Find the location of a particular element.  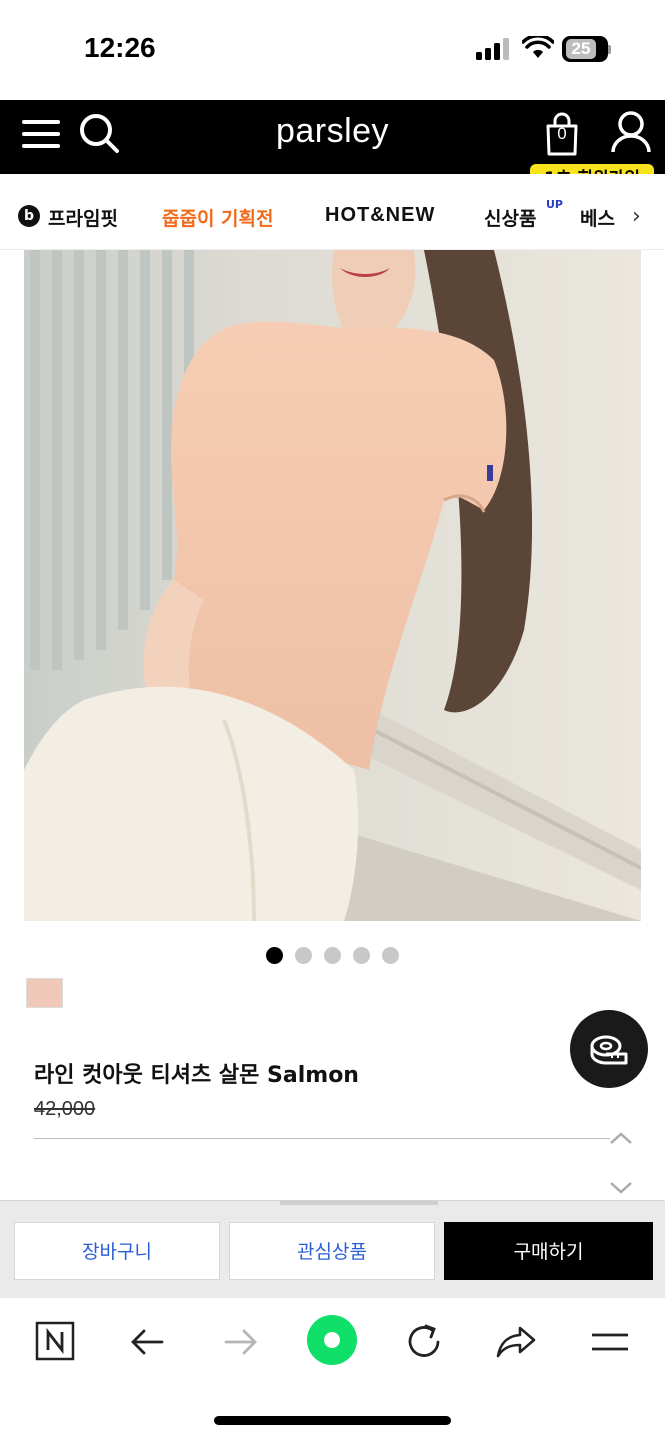

category-nav: b 프라임핏 줍줍이 기획전 HOT&NEW 신상품 UP 베스 › is located at coordinates (332, 212).